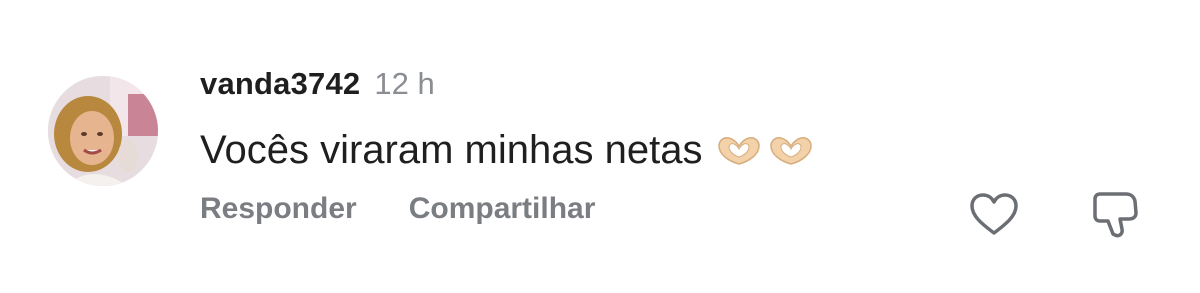 The width and height of the screenshot is (1200, 293). What do you see at coordinates (502, 209) in the screenshot?
I see `share-button: Compartilhar` at bounding box center [502, 209].